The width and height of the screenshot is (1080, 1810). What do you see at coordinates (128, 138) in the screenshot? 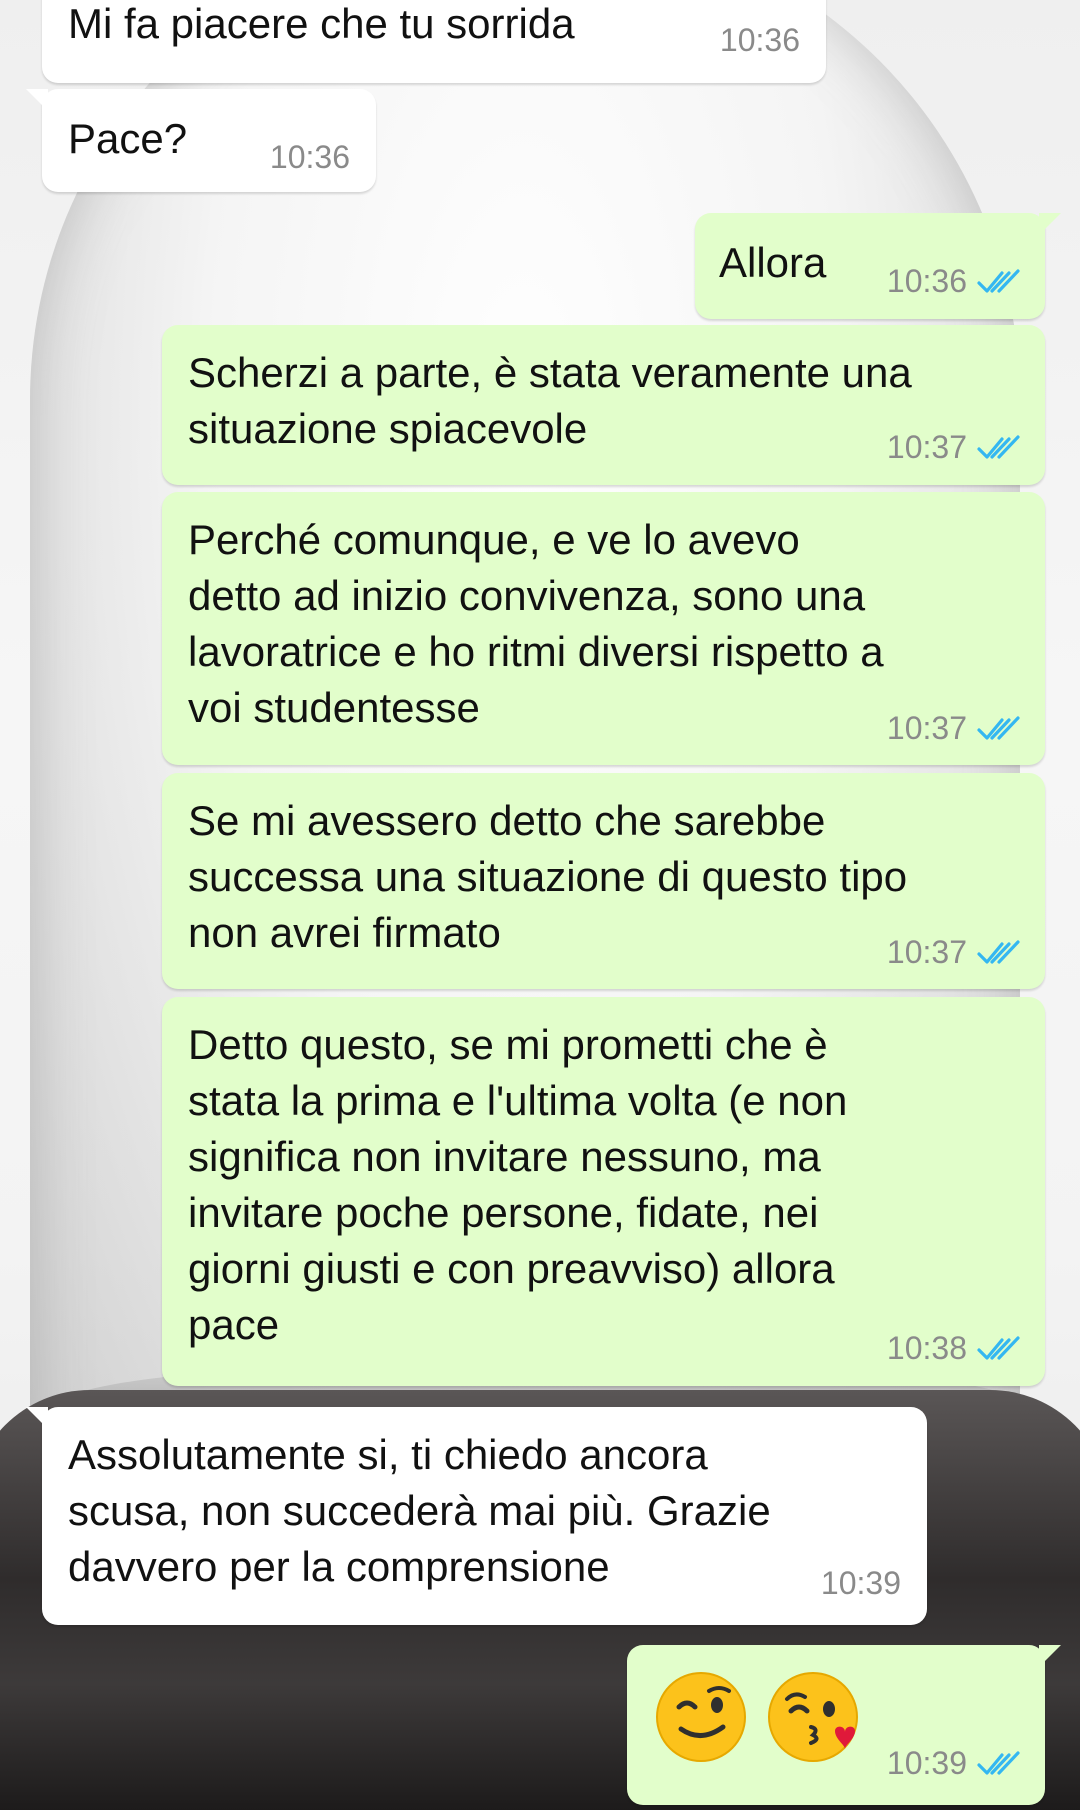
I see `message-text: Pace?` at bounding box center [128, 138].